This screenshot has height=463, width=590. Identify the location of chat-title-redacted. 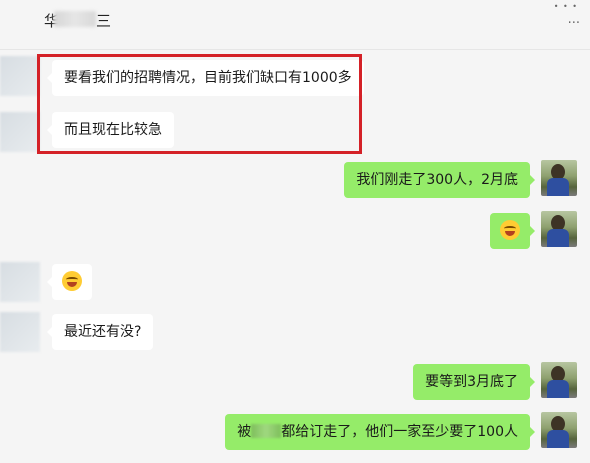
(75, 19).